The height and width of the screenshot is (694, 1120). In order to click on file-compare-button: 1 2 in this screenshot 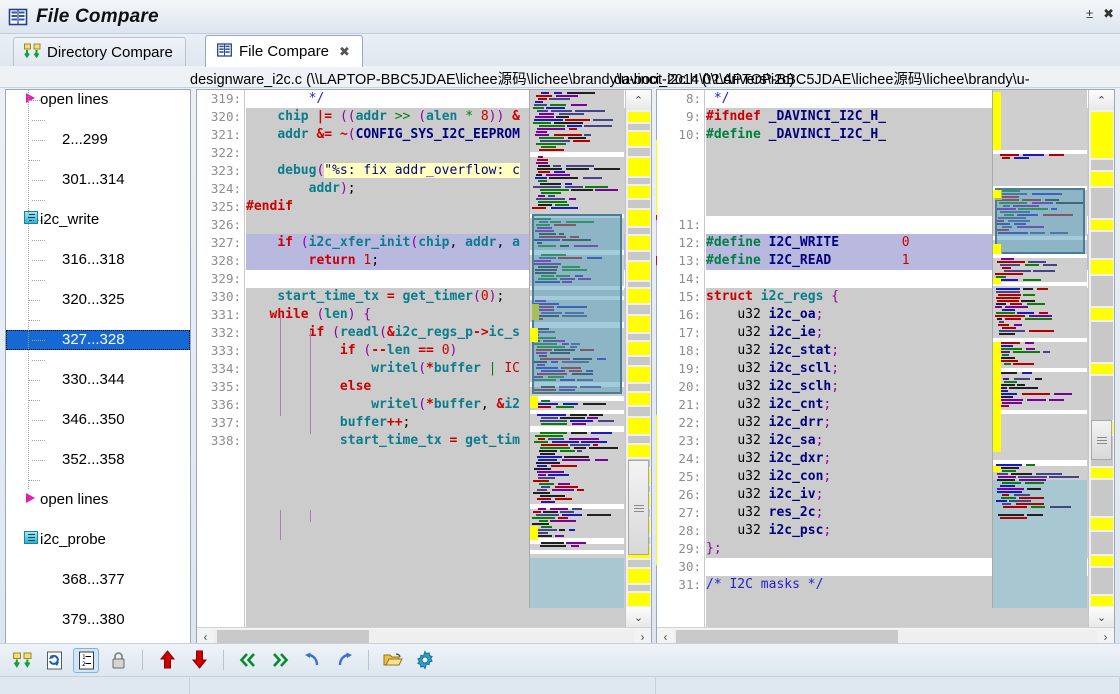, I will do `click(86, 660)`.